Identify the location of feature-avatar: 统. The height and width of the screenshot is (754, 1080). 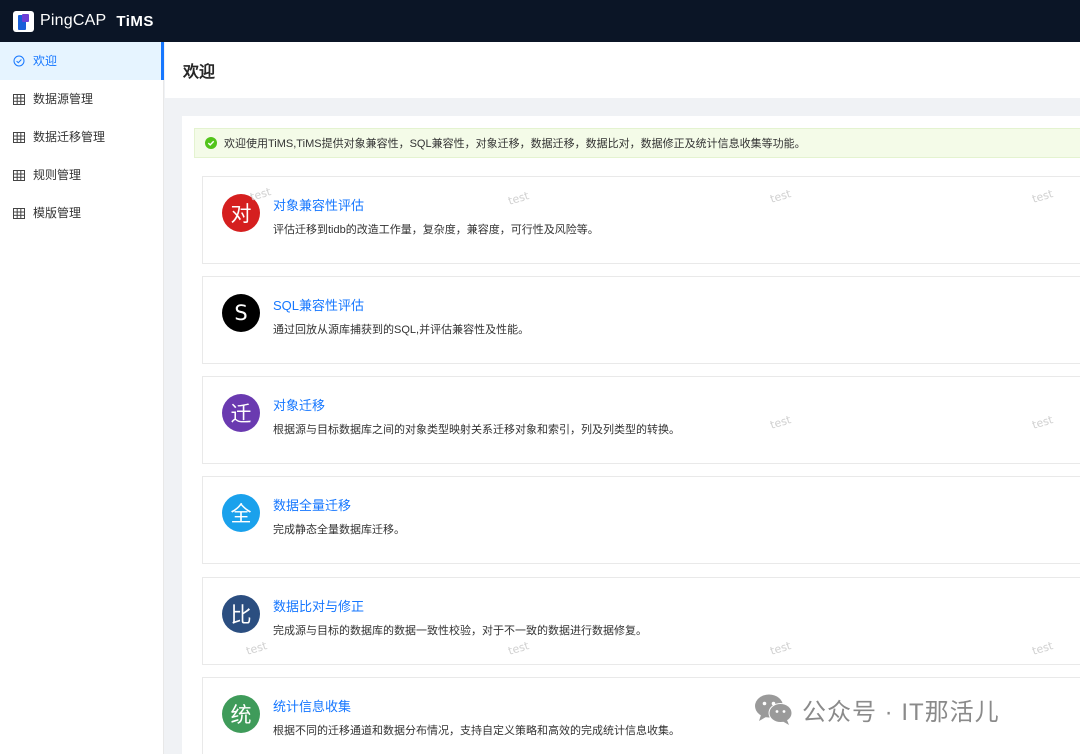
(241, 714).